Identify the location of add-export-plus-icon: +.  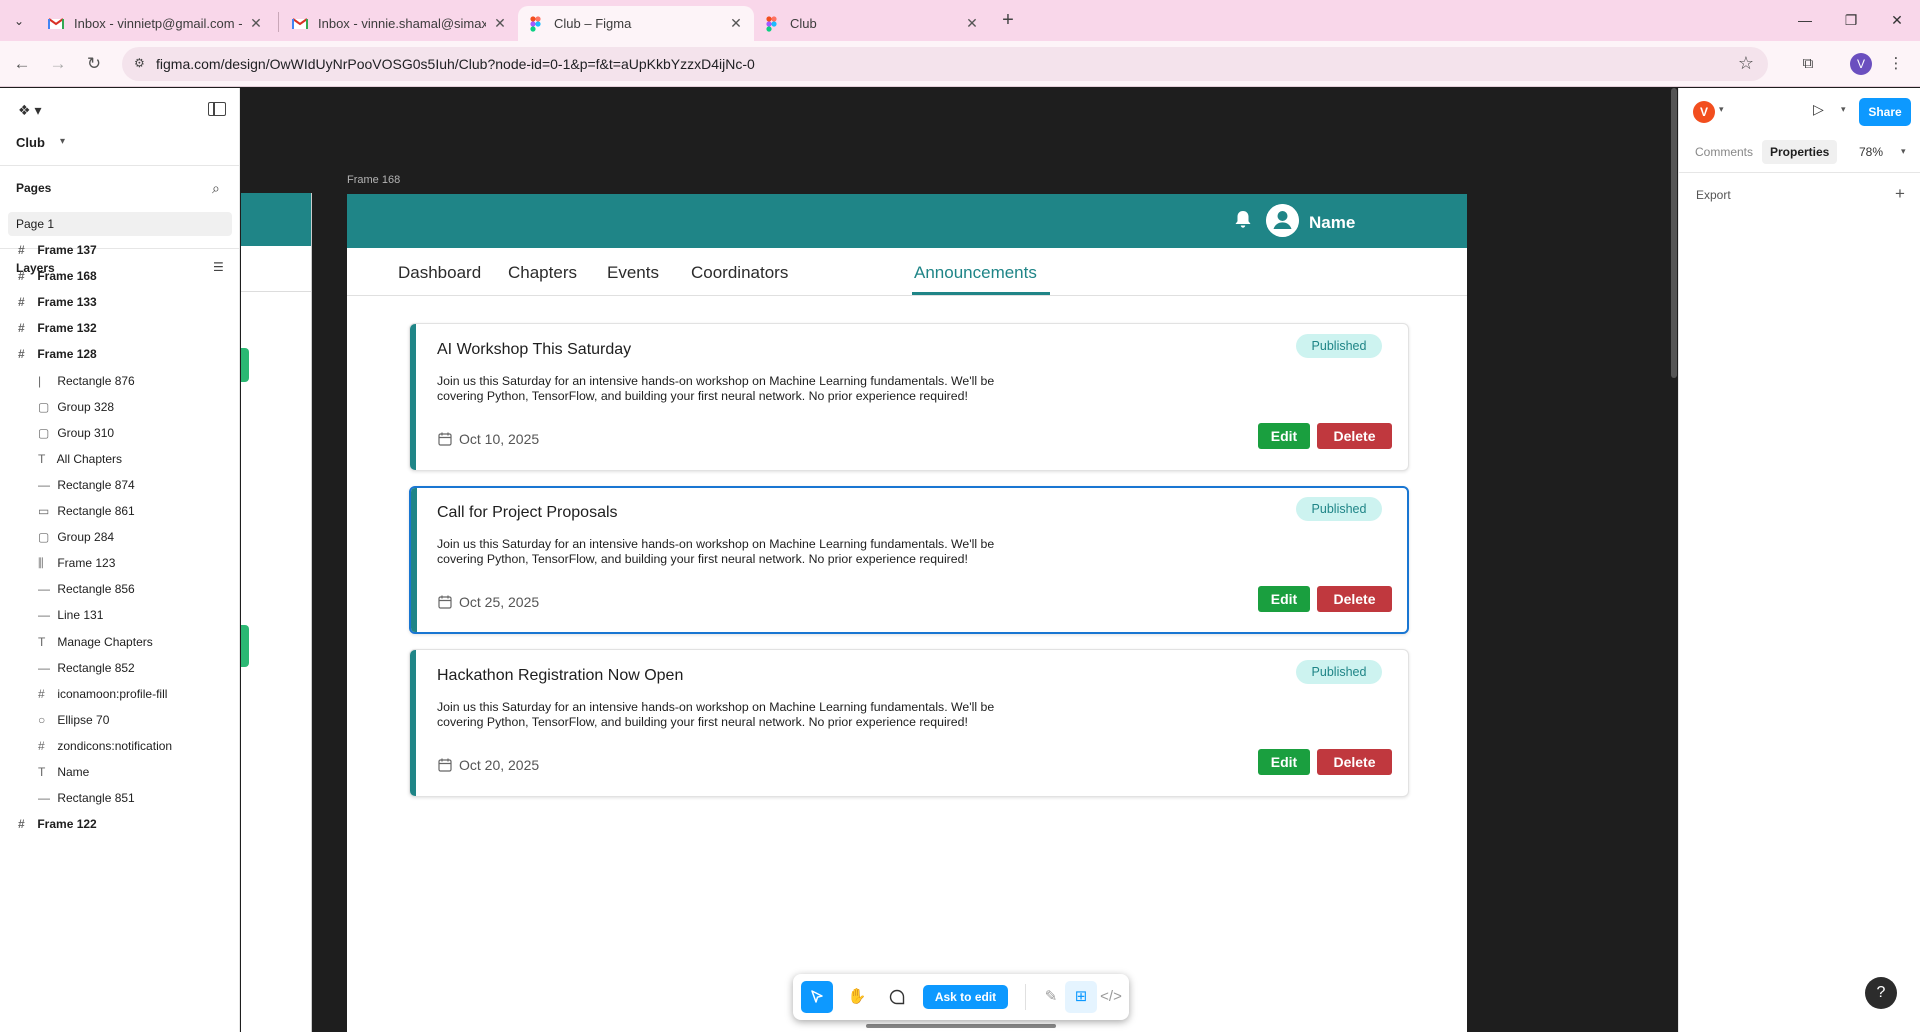
(1900, 194).